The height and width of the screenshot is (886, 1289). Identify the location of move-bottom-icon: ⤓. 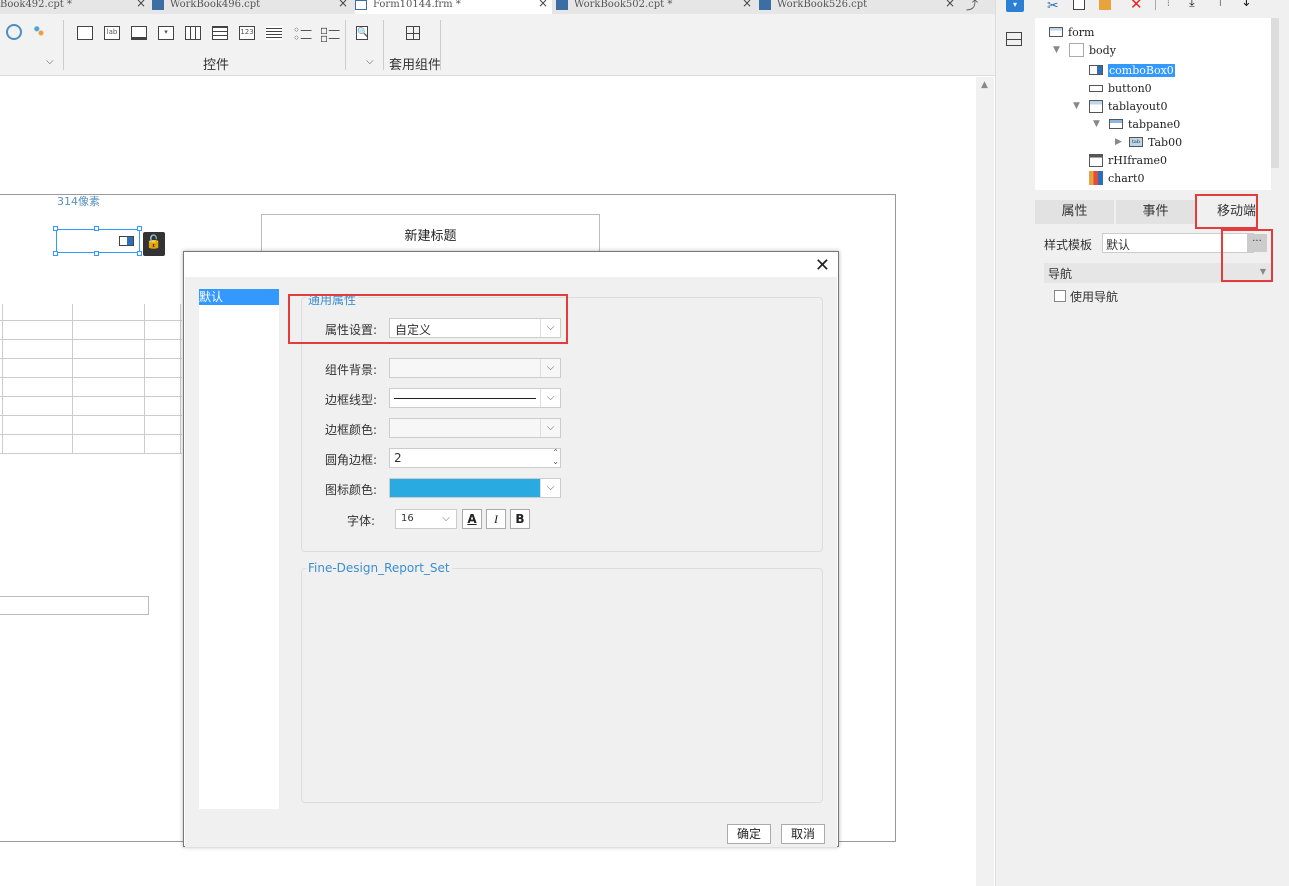
(1192, 5).